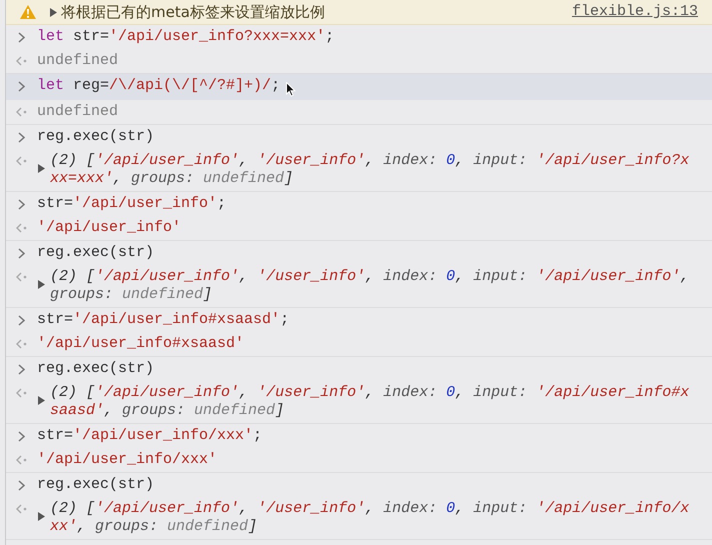 The width and height of the screenshot is (712, 545). What do you see at coordinates (291, 89) in the screenshot?
I see `mouse-pointer-icon` at bounding box center [291, 89].